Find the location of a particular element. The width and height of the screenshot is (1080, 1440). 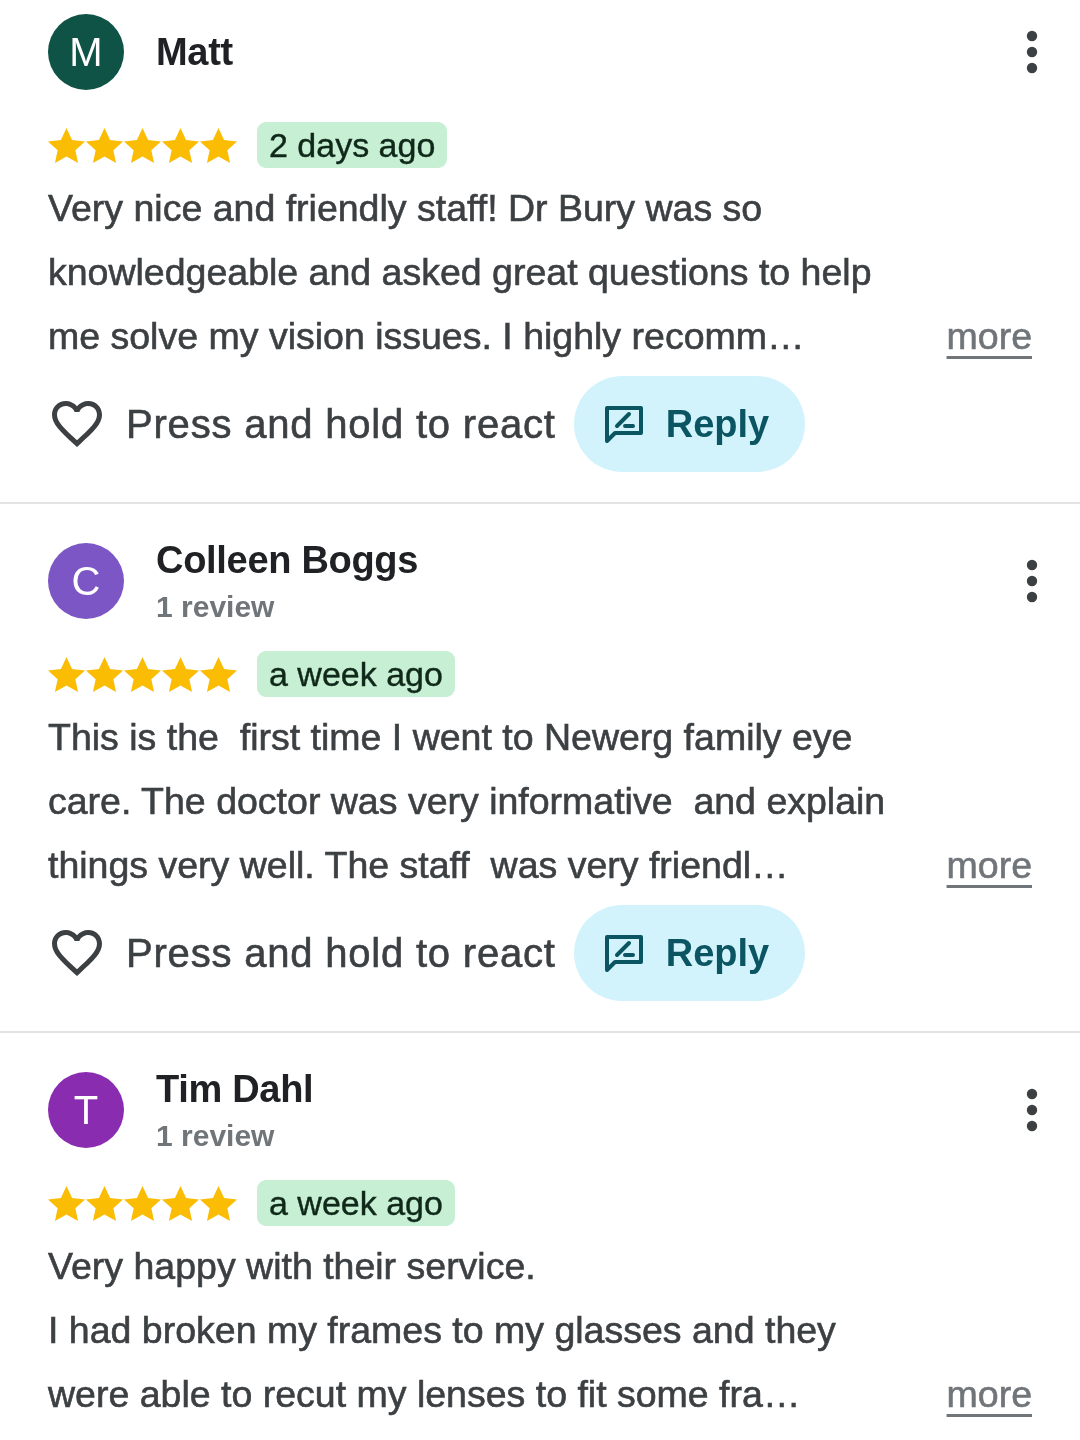

avatar: T is located at coordinates (86, 1110).